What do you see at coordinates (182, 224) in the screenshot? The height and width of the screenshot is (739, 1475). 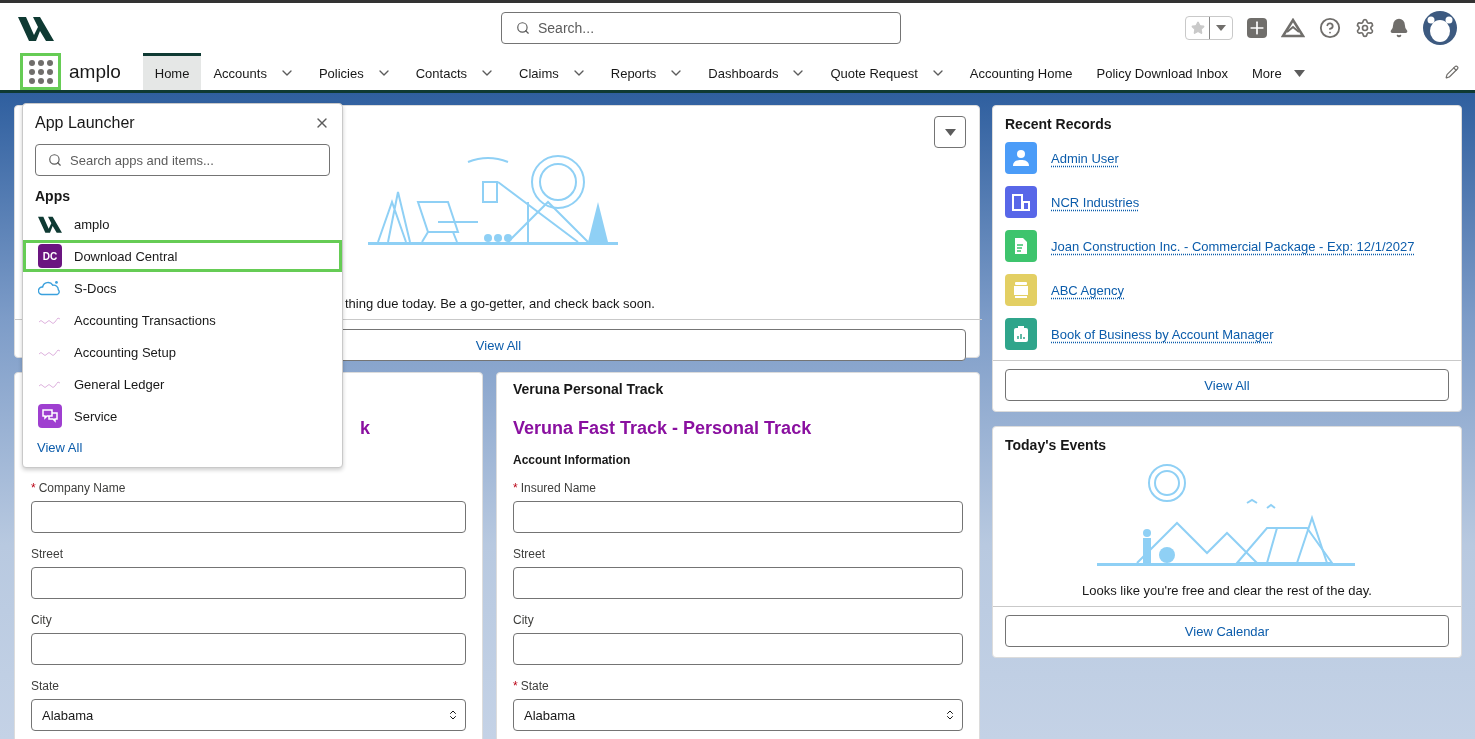 I see `app-item: amplo` at bounding box center [182, 224].